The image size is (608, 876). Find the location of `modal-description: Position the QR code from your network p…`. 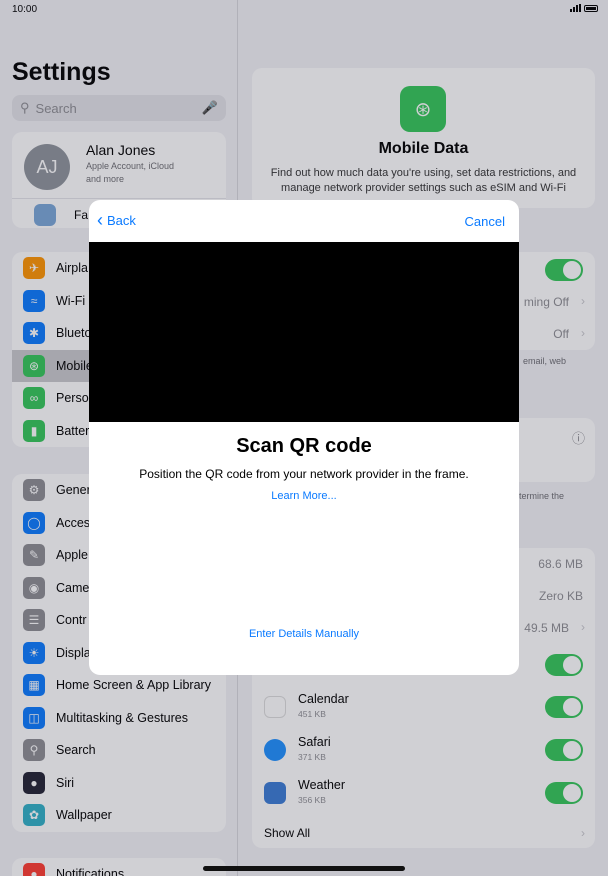

modal-description: Position the QR code from your network p… is located at coordinates (304, 474).